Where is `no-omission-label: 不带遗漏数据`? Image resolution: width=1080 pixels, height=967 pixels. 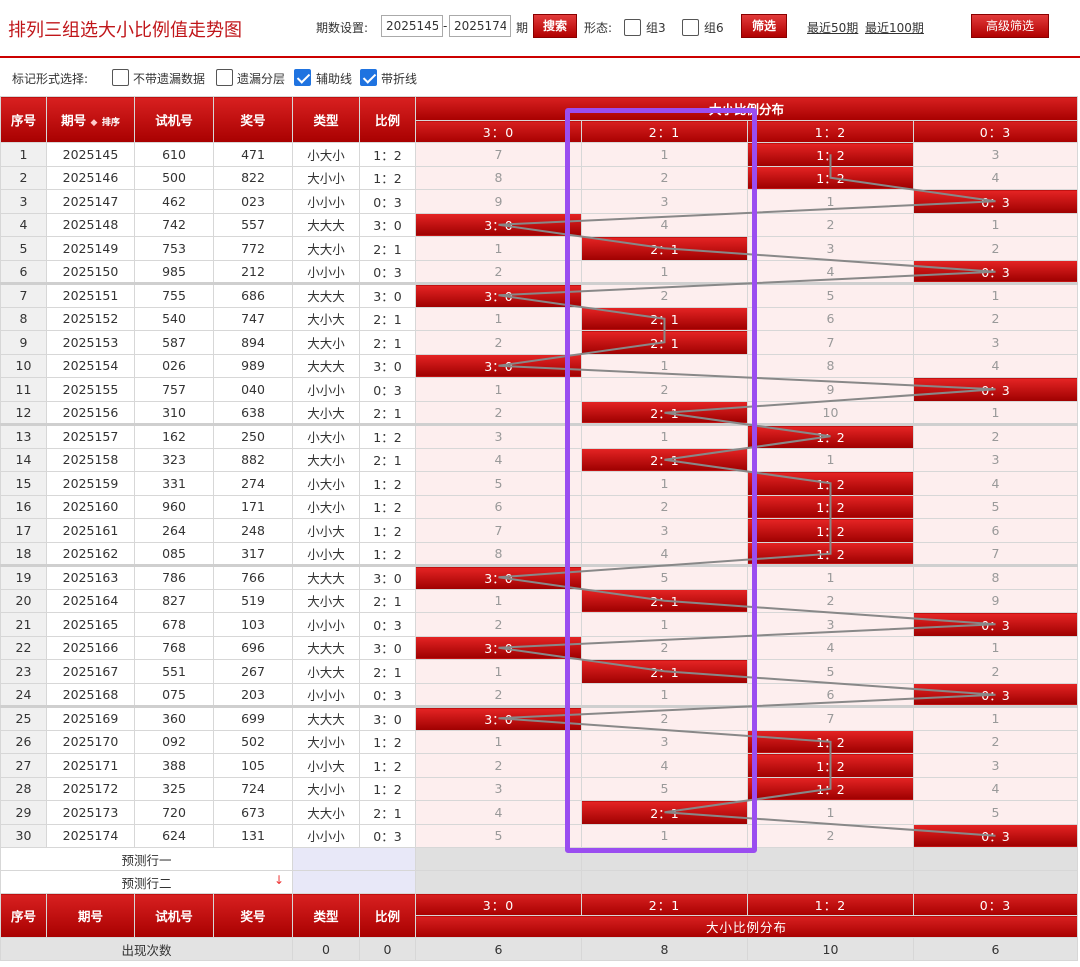
no-omission-label: 不带遗漏数据 is located at coordinates (169, 79).